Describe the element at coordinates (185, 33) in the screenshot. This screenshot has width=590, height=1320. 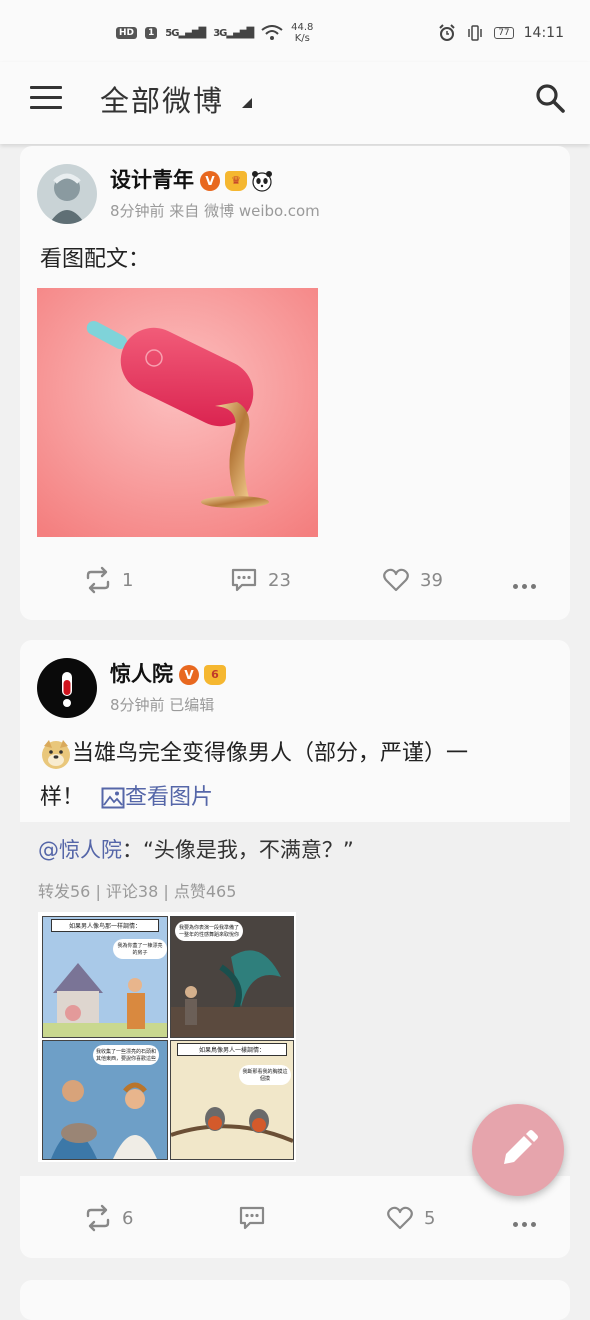
I see `signal-5g-icon: 5G▂▄▆█` at that location.